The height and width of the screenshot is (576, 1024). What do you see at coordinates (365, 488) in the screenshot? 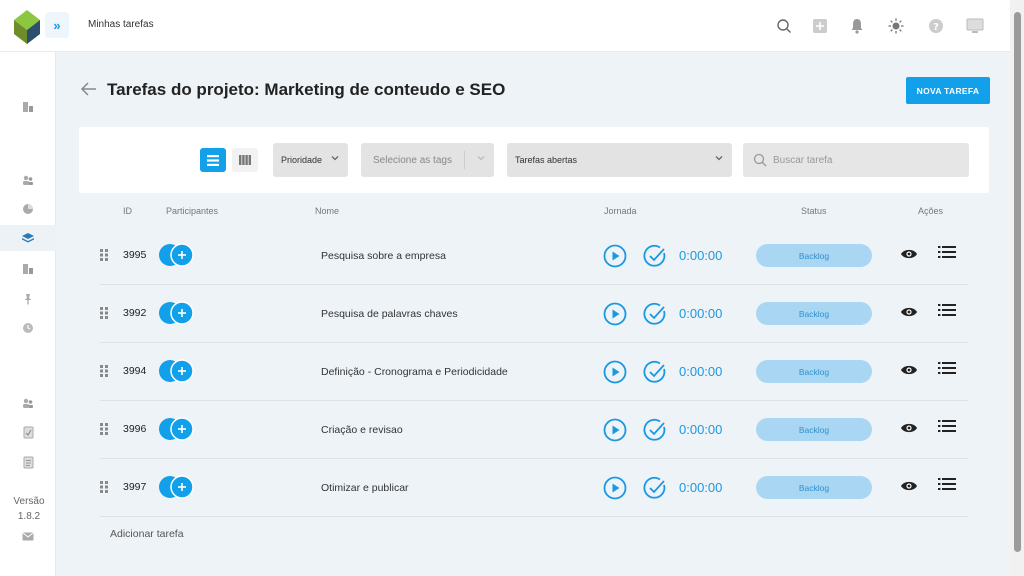
I see `task-name: Otimizar e publicar` at bounding box center [365, 488].